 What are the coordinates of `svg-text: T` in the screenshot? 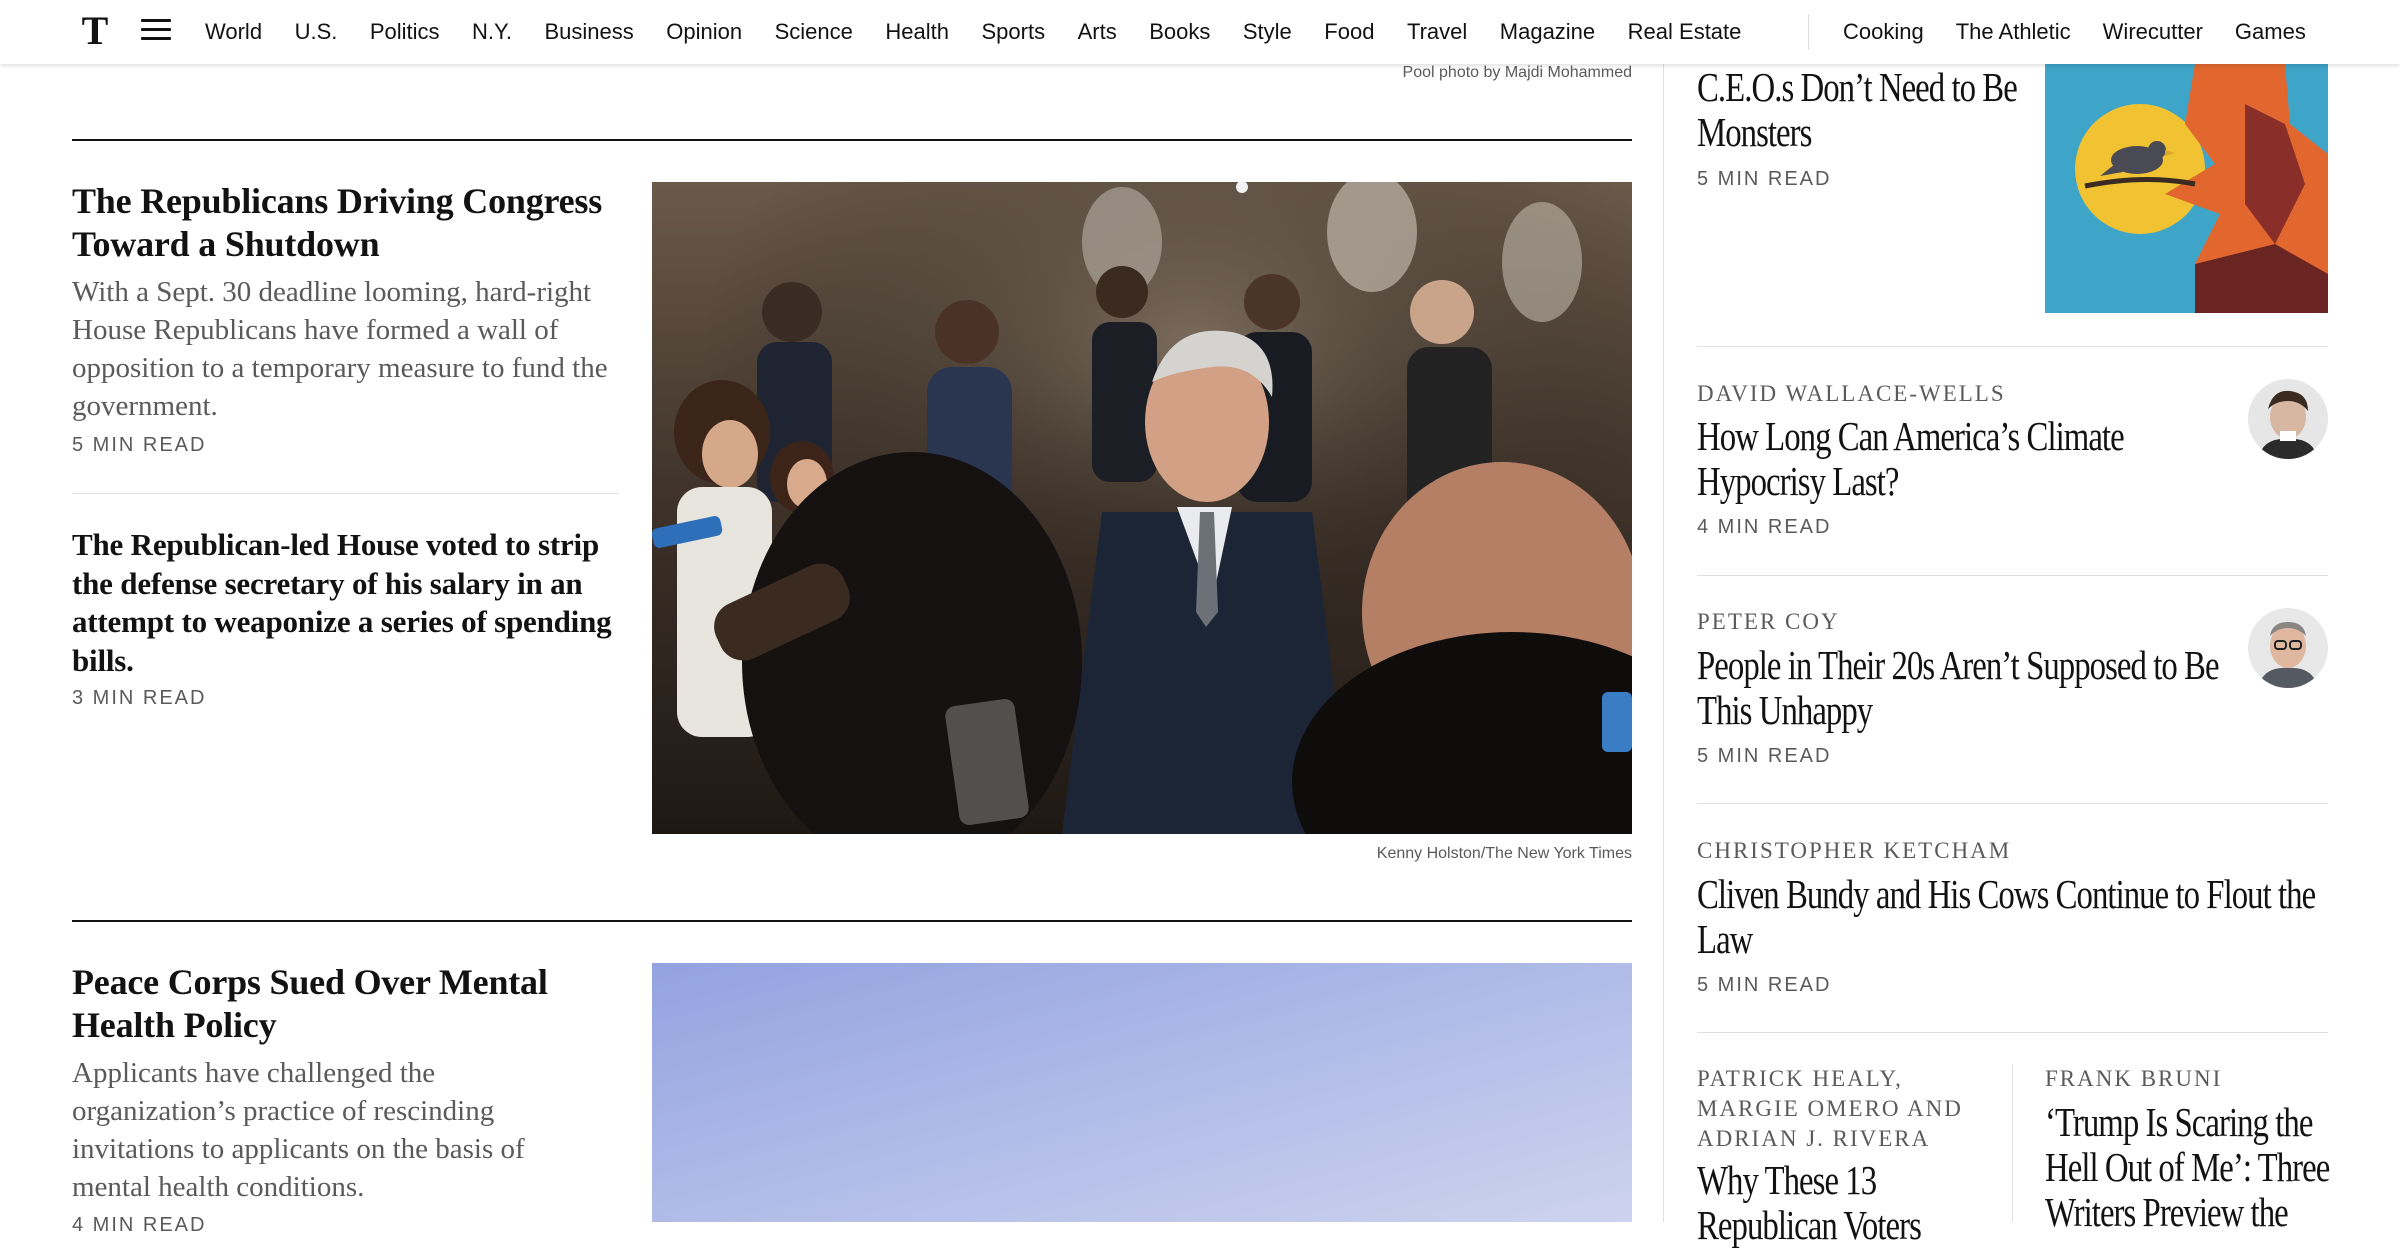 It's located at (95, 31).